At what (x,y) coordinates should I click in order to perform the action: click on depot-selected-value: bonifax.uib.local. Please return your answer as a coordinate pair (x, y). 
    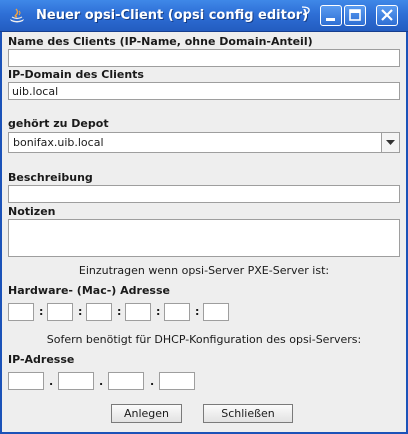
    Looking at the image, I should click on (58, 142).